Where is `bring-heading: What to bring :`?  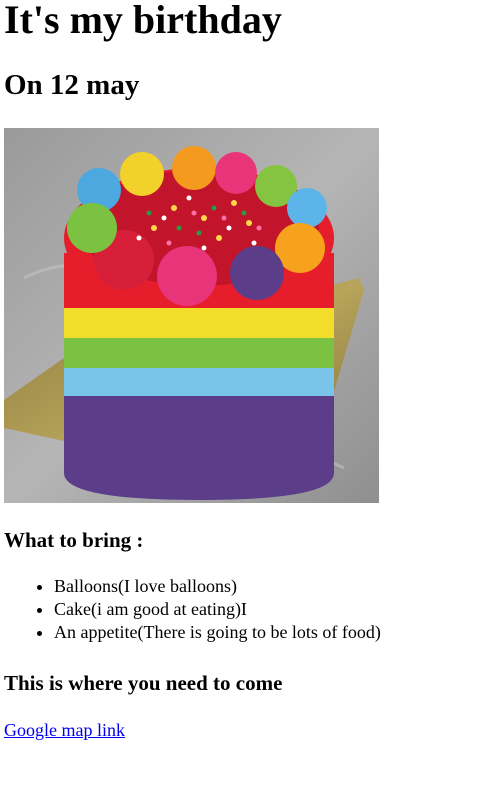
bring-heading: What to bring : is located at coordinates (74, 540).